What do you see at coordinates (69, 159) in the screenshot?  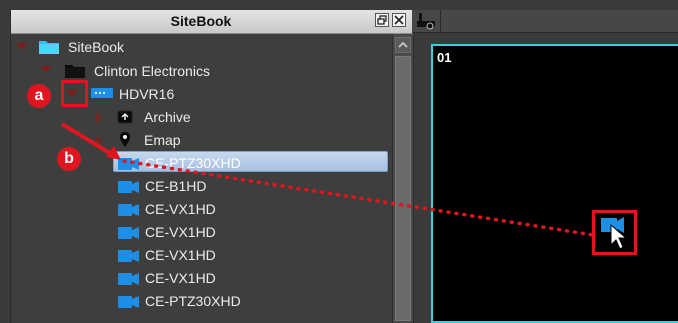 I see `callout-b: b` at bounding box center [69, 159].